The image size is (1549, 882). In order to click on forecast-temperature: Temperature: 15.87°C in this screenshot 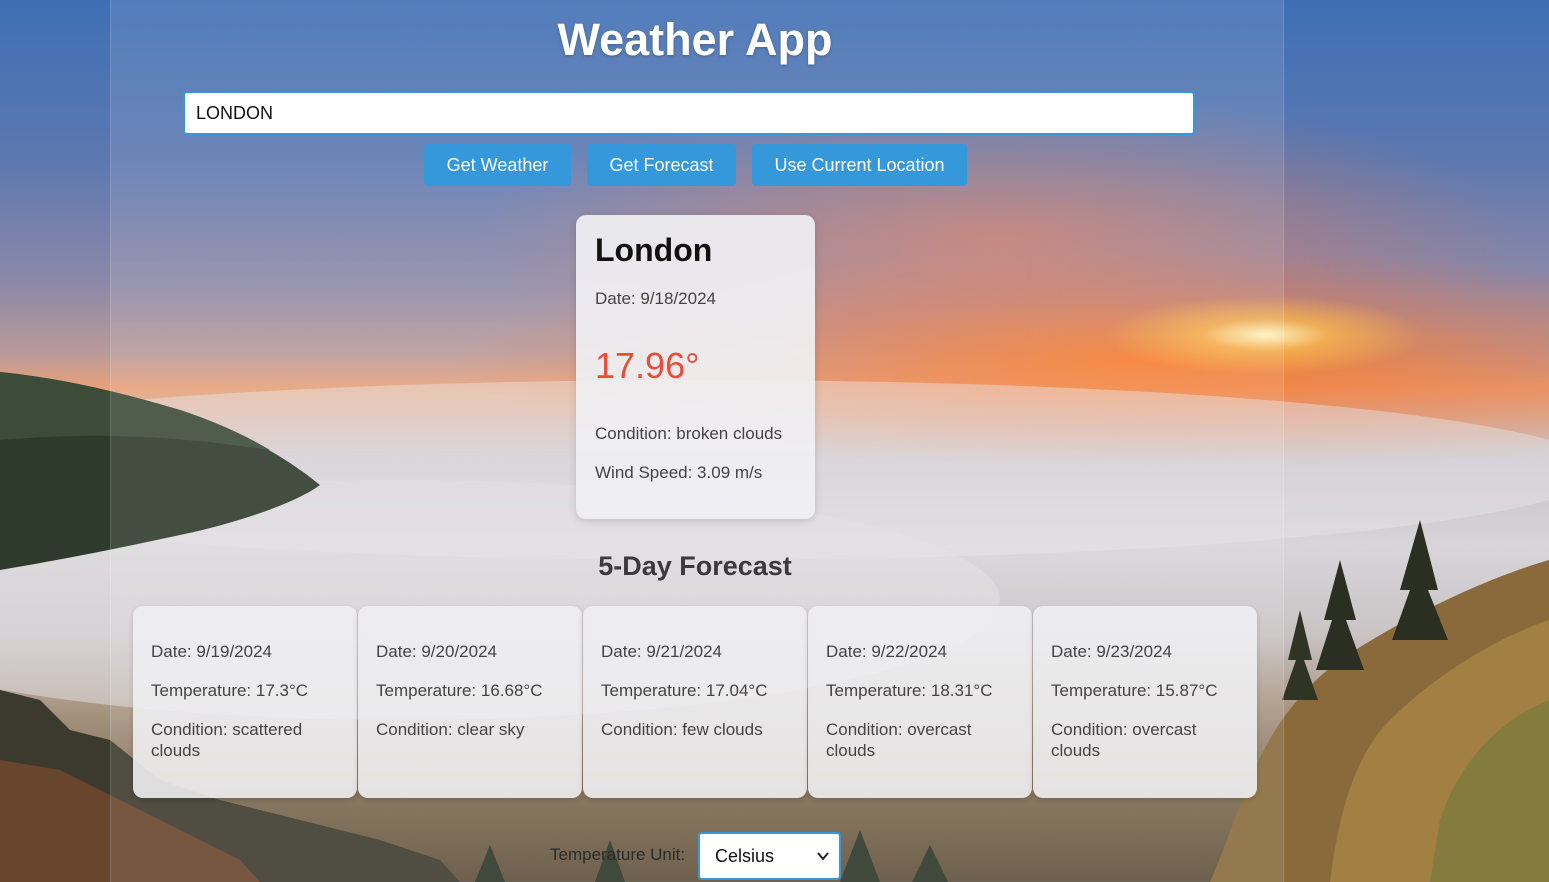, I will do `click(1134, 690)`.